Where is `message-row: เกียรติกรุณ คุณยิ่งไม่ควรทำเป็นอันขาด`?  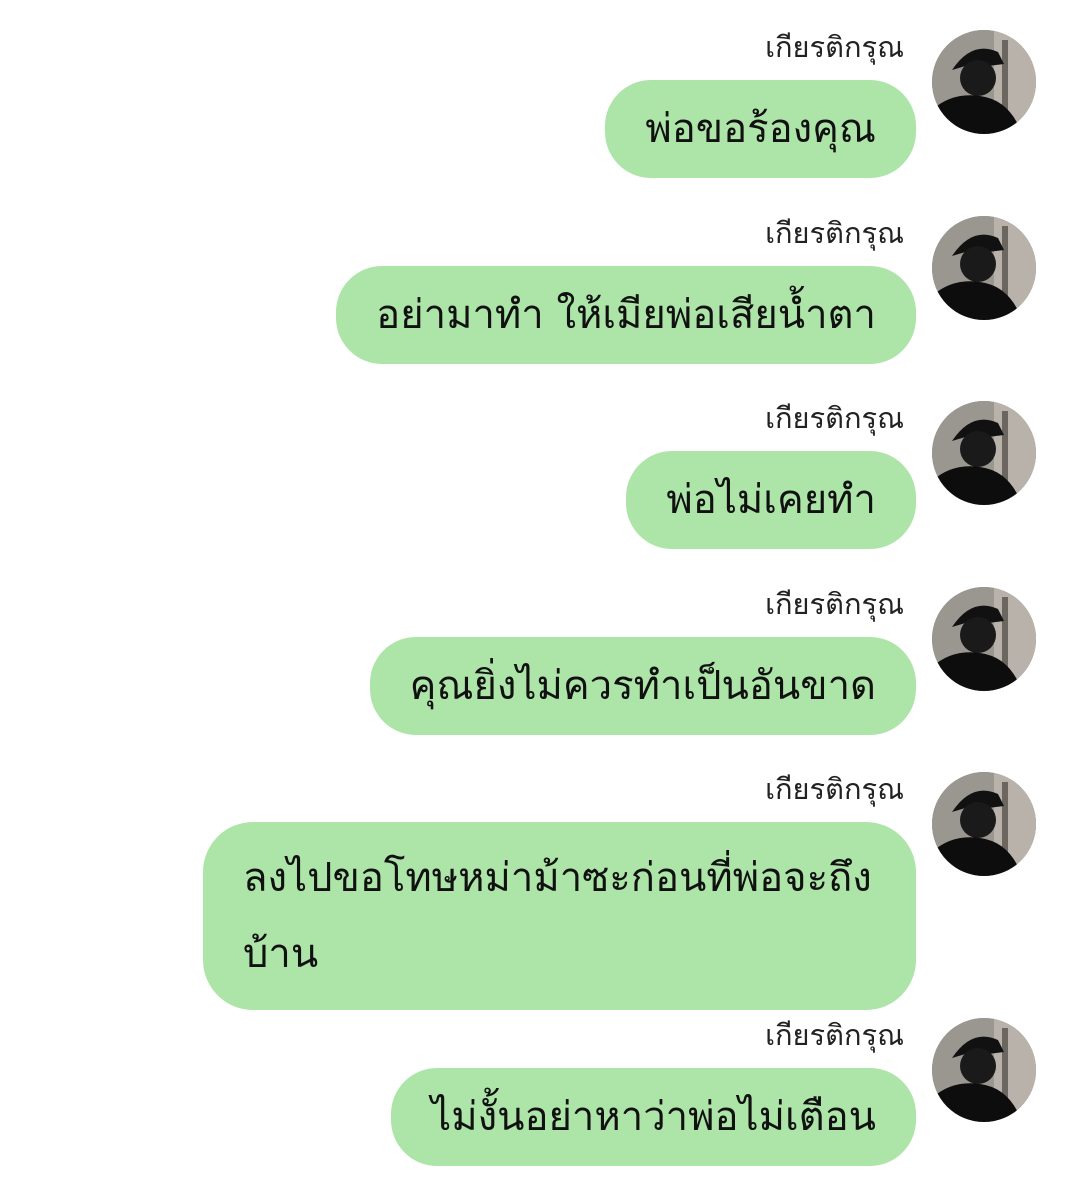 message-row: เกียรติกรุณ คุณยิ่งไม่ควรทำเป็นอันขาด is located at coordinates (537, 662).